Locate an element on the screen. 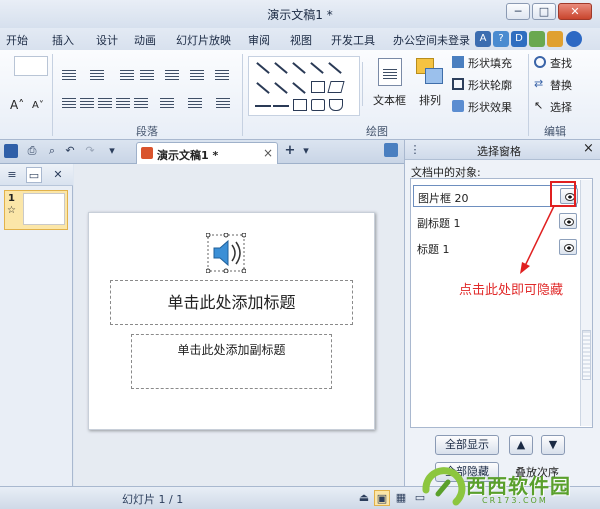 This screenshot has height=509, width=600. undo-icon: ↶ is located at coordinates (70, 151).